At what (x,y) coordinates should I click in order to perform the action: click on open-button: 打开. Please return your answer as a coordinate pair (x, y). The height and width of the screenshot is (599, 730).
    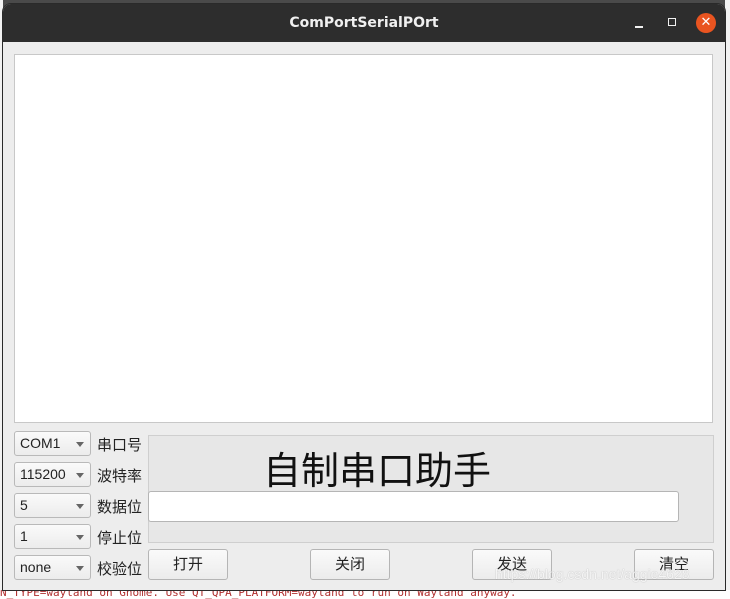
    Looking at the image, I should click on (188, 564).